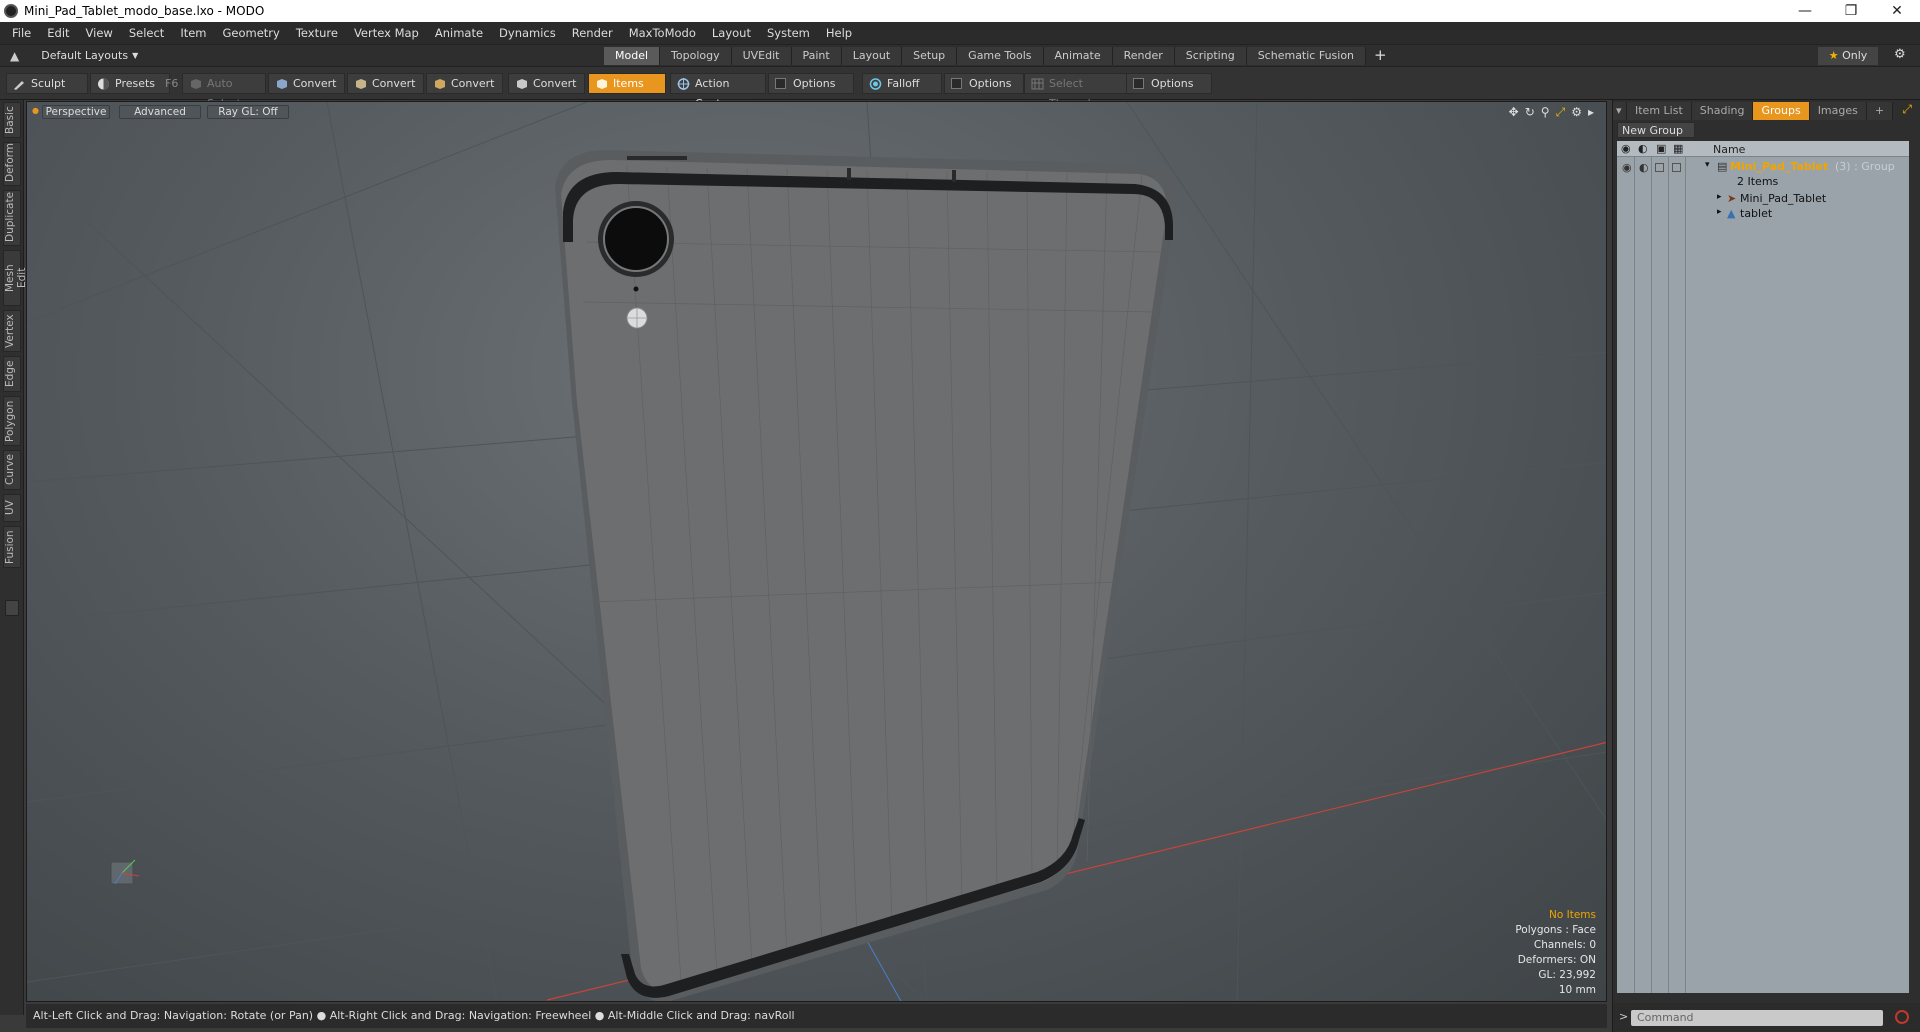 The image size is (1920, 1032). I want to click on select-toggle, so click(1676, 167).